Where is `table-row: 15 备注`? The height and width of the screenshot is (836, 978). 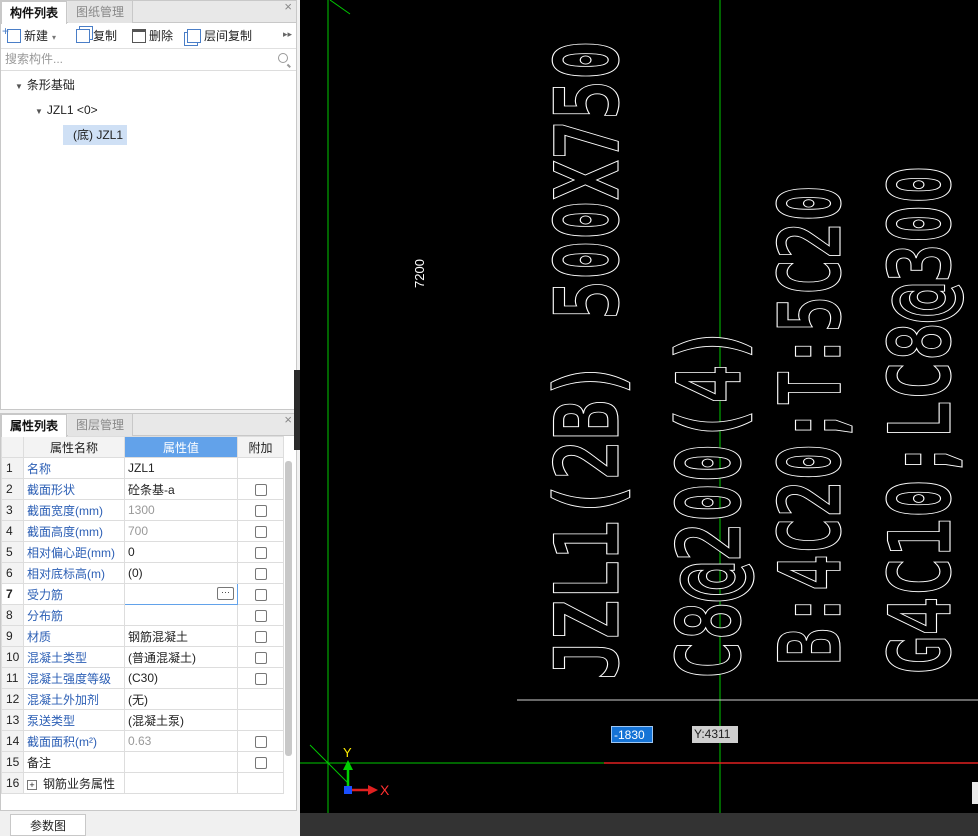
table-row: 15 备注 is located at coordinates (142, 762).